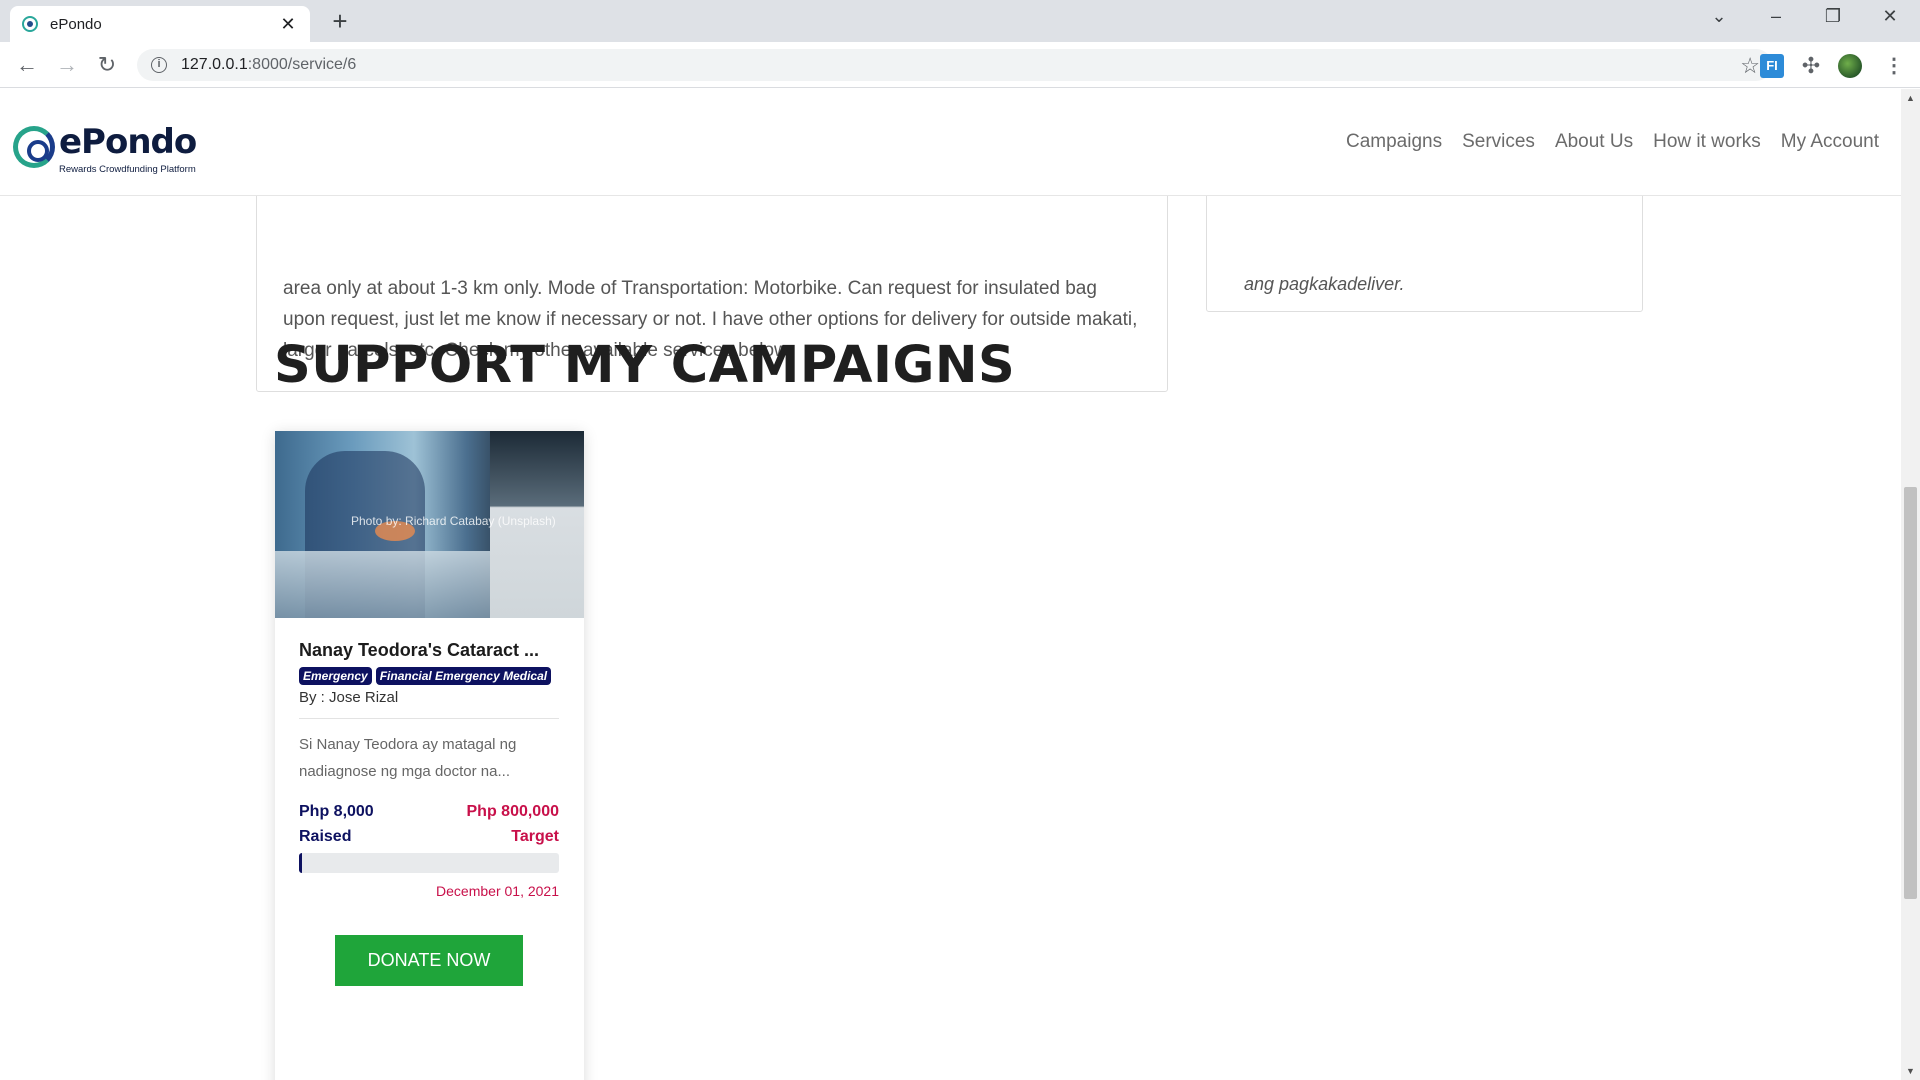 The image size is (1920, 1080). What do you see at coordinates (76, 24) in the screenshot?
I see `tab-title: ePondo` at bounding box center [76, 24].